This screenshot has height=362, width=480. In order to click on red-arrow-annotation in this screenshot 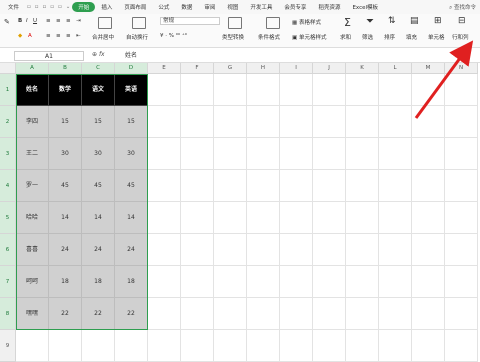, I will do `click(444, 79)`.